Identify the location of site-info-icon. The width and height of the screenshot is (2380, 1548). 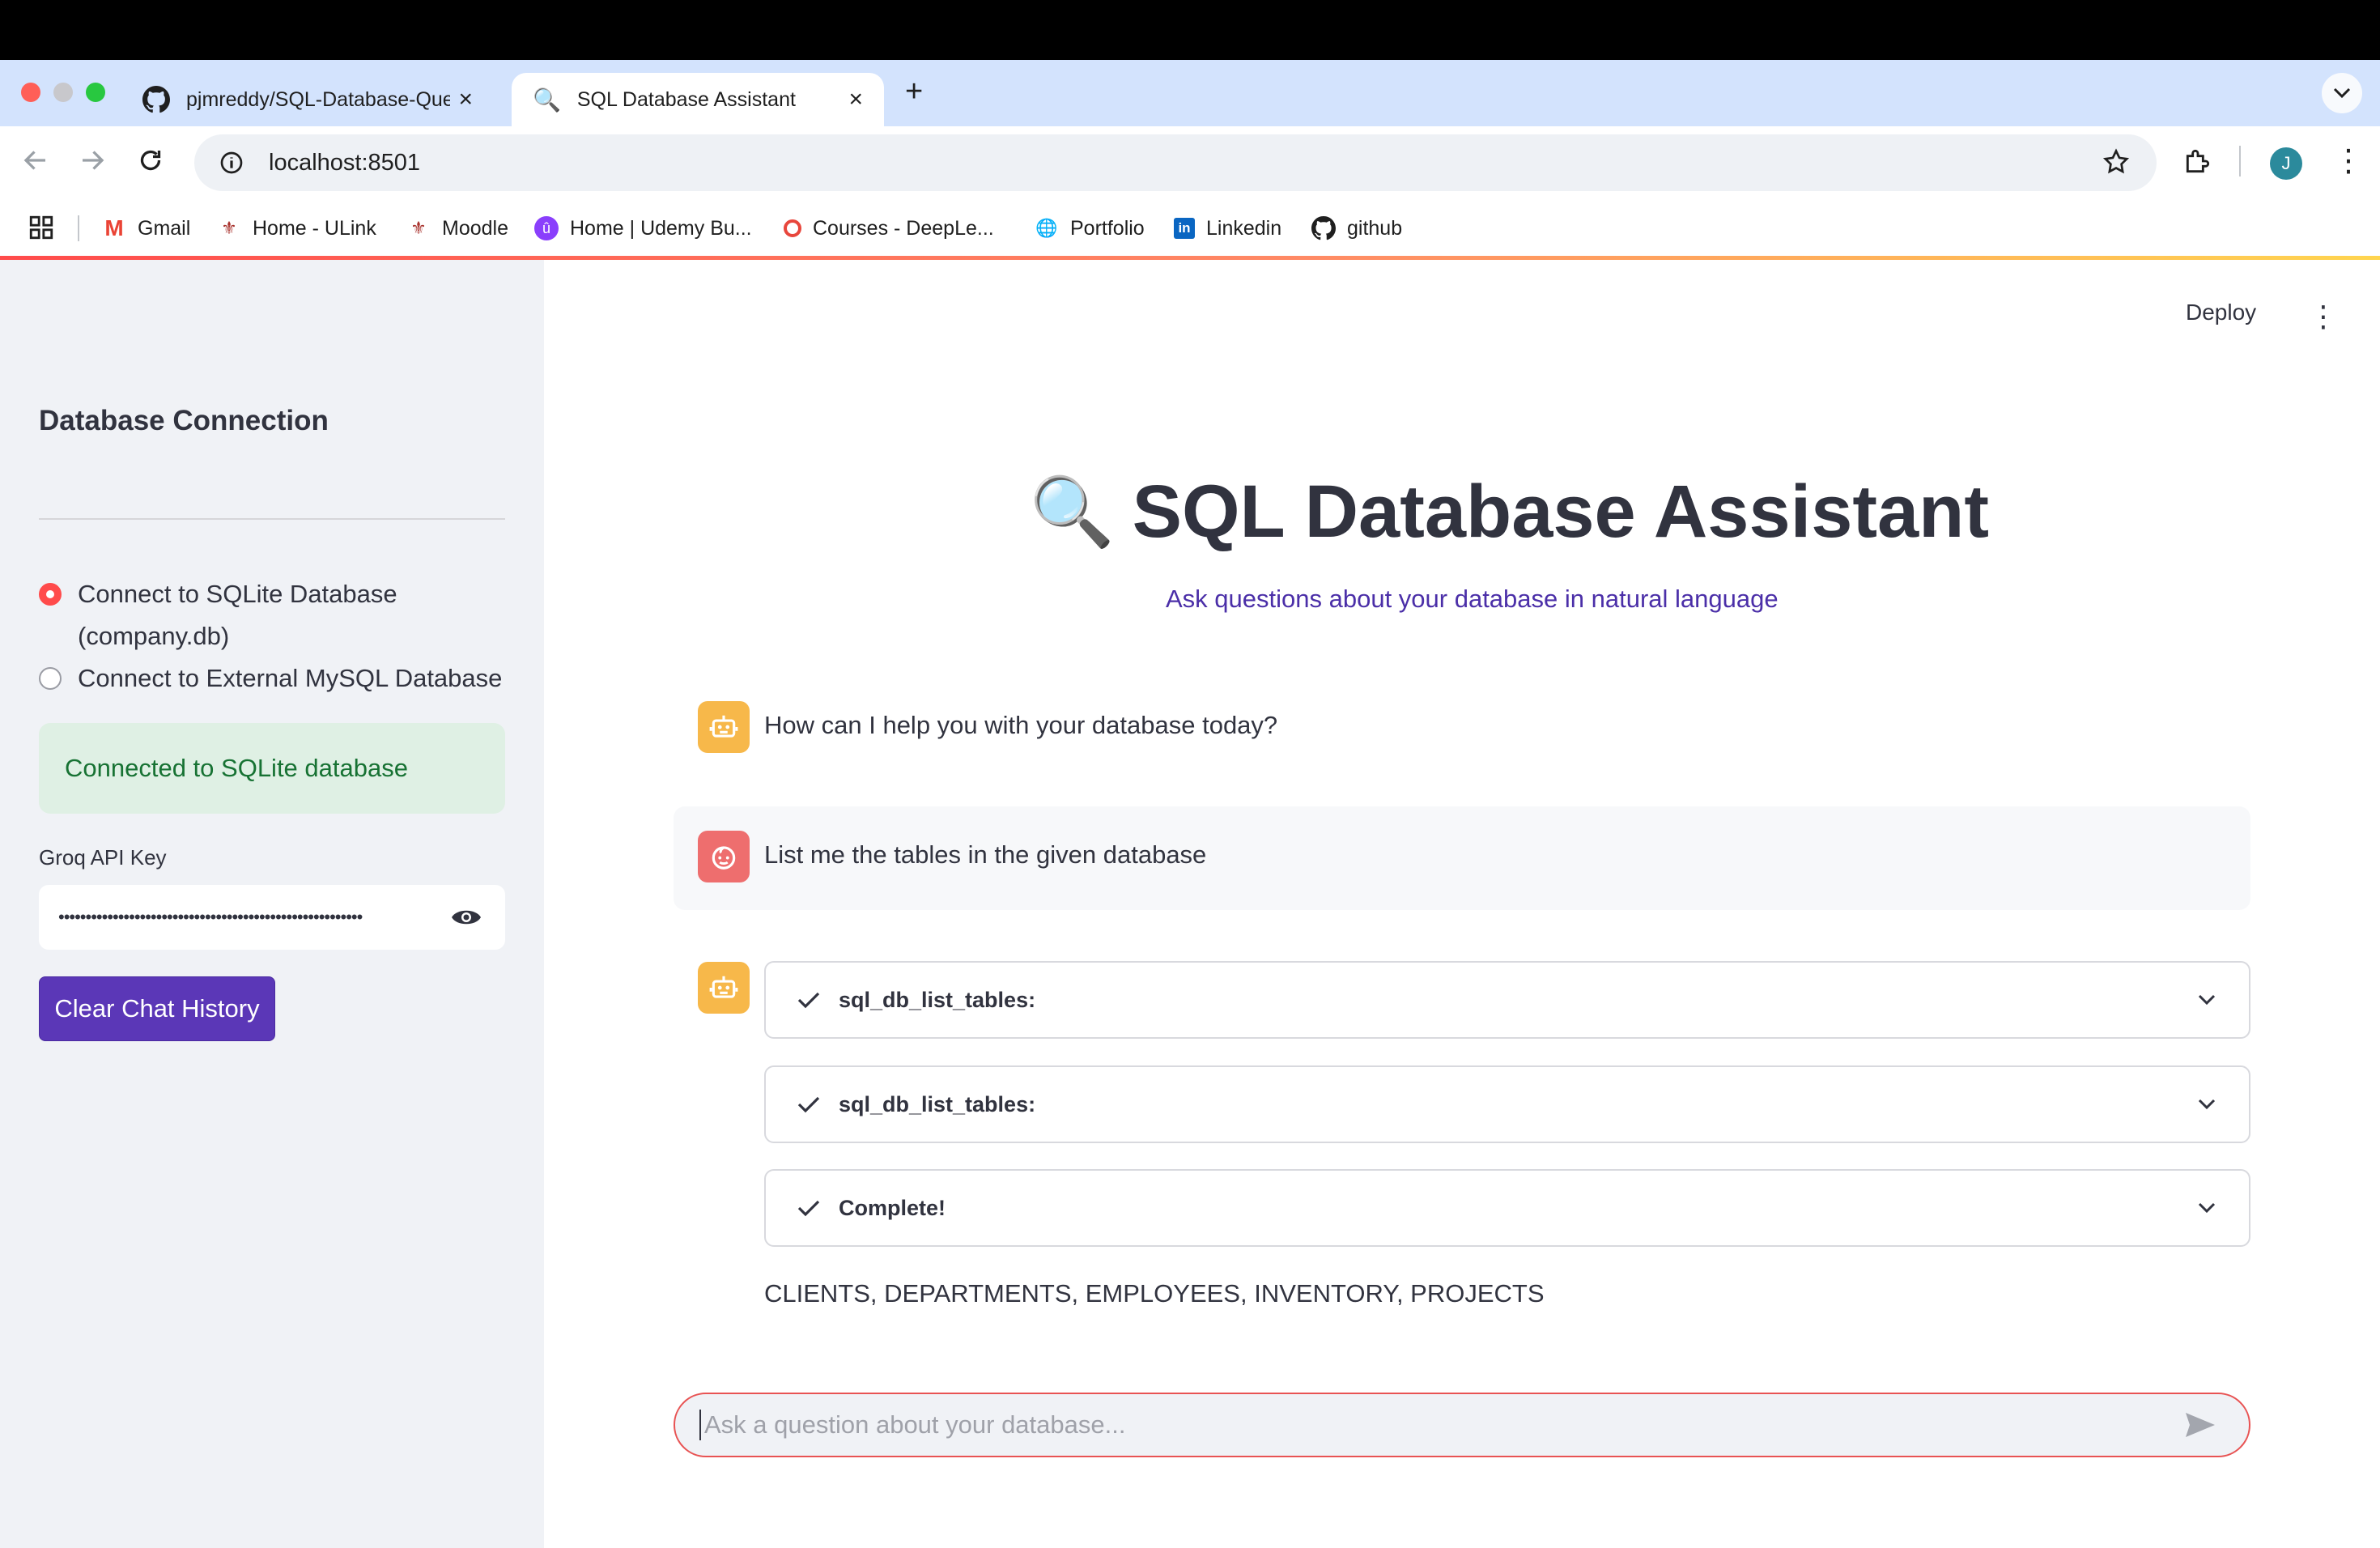
(232, 163).